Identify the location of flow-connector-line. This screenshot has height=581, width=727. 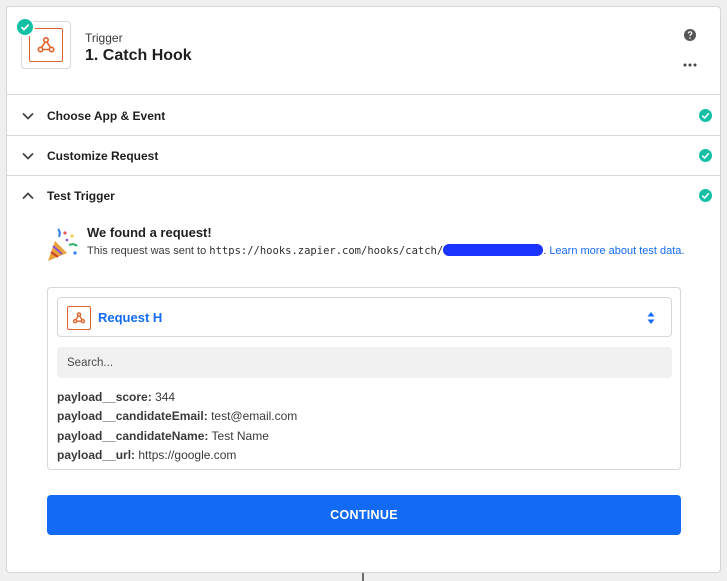
(363, 577).